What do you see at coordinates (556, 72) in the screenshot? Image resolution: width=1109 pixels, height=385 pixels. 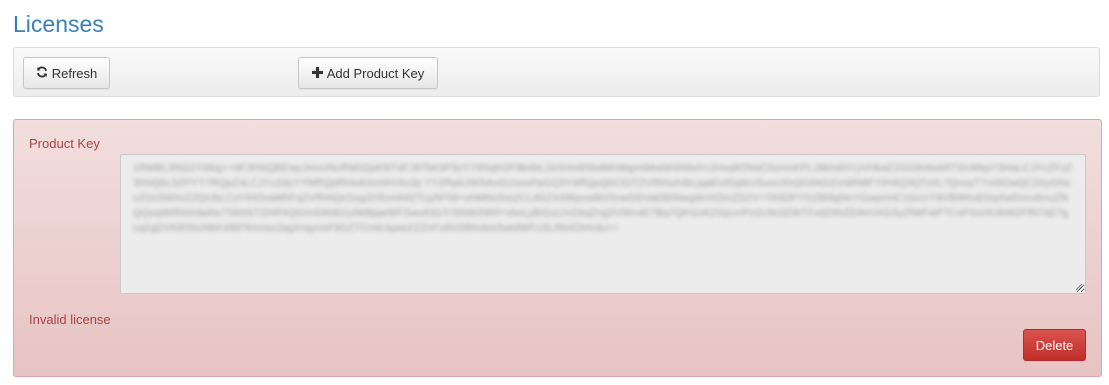 I see `toolbar: Refresh Add Product Key` at bounding box center [556, 72].